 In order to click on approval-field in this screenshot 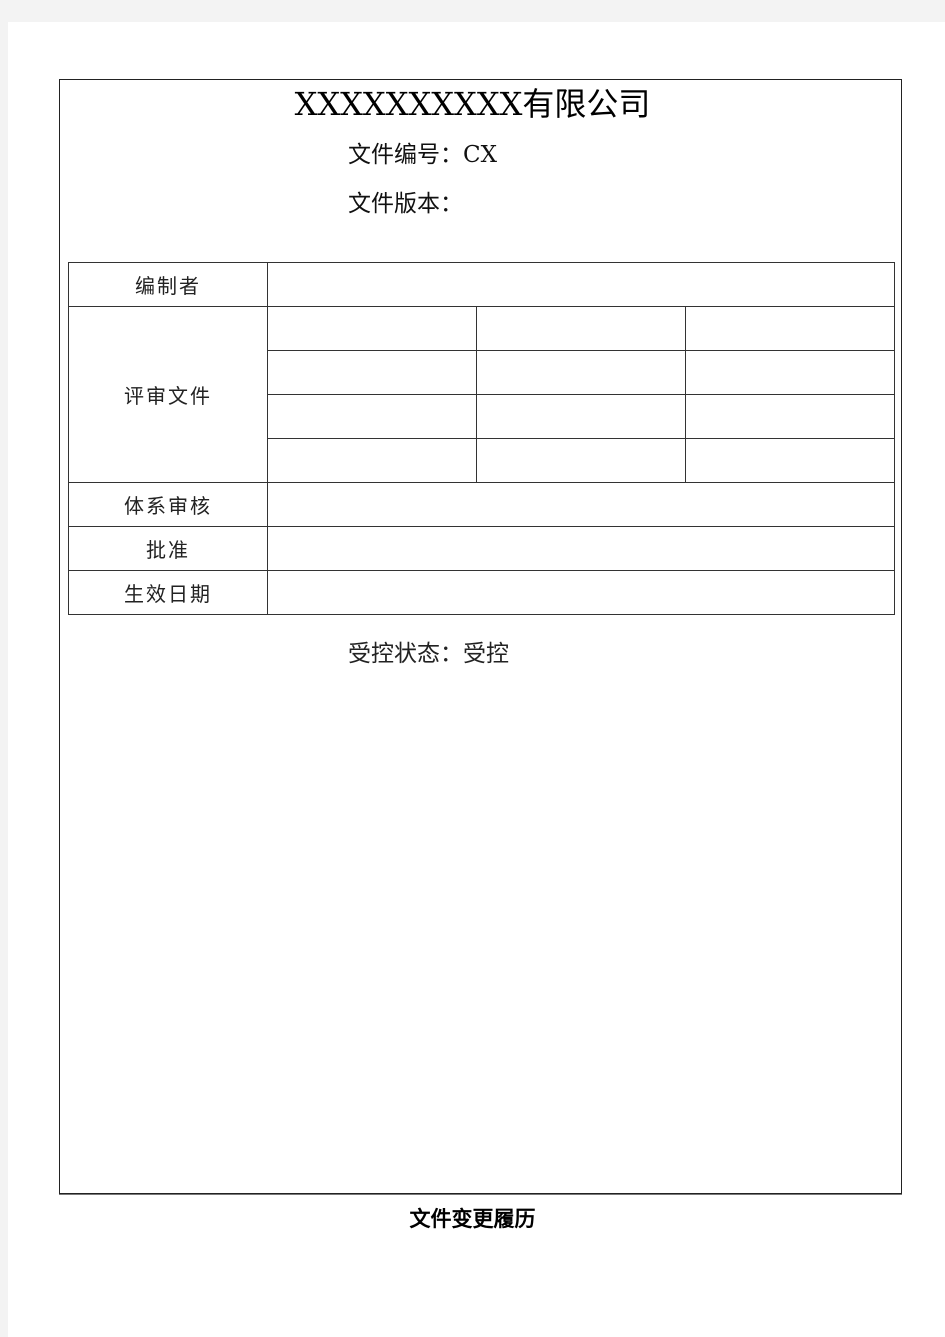, I will do `click(581, 548)`.